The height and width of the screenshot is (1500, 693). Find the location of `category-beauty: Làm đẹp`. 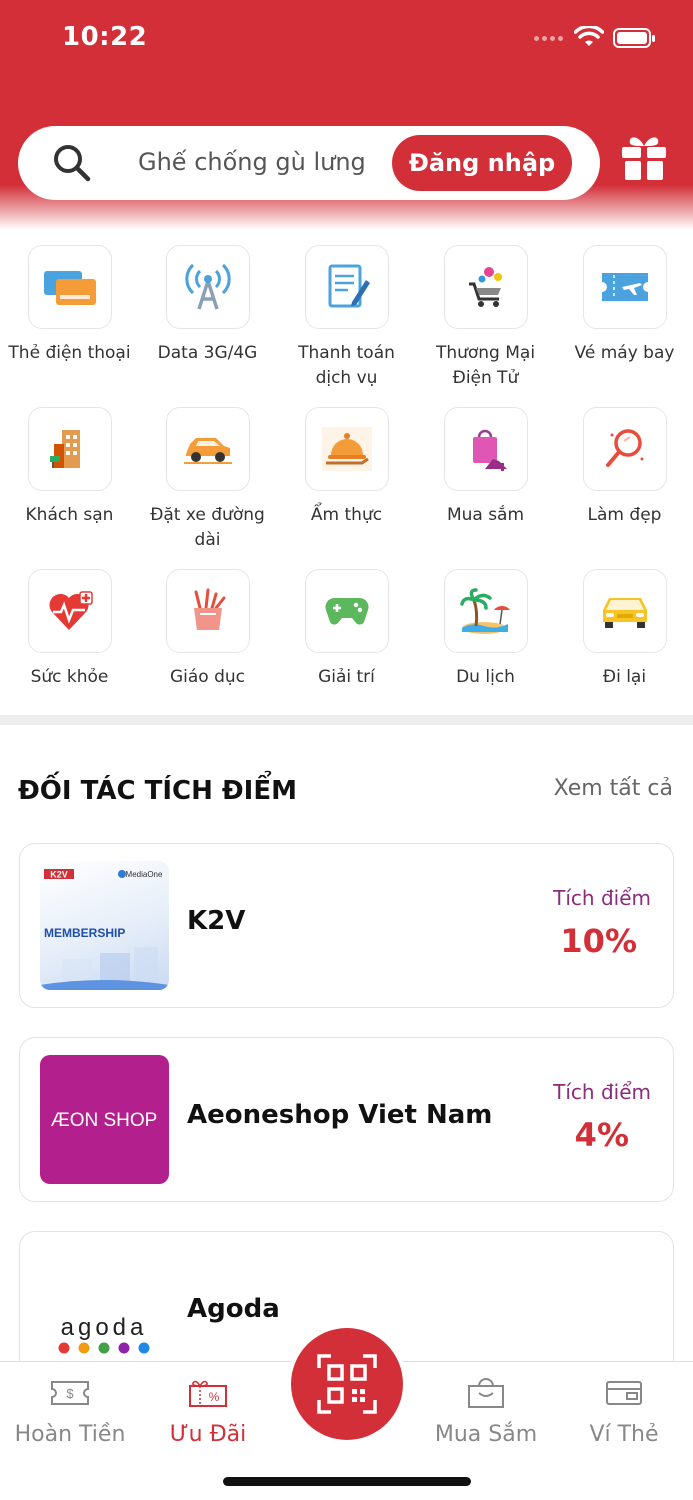

category-beauty: Làm đẹp is located at coordinates (624, 467).